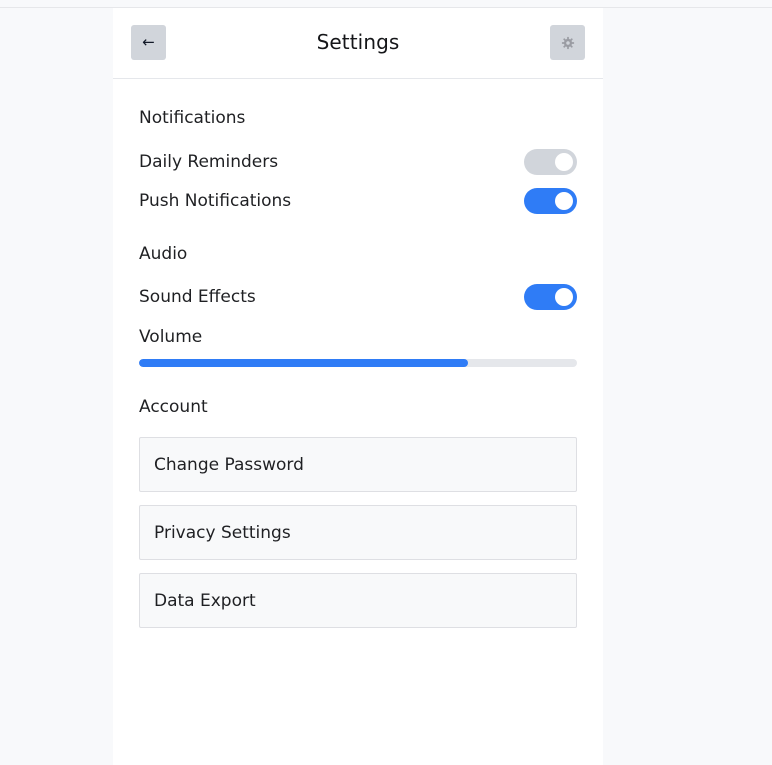  What do you see at coordinates (192, 118) in the screenshot?
I see `section-notifications: Notifications` at bounding box center [192, 118].